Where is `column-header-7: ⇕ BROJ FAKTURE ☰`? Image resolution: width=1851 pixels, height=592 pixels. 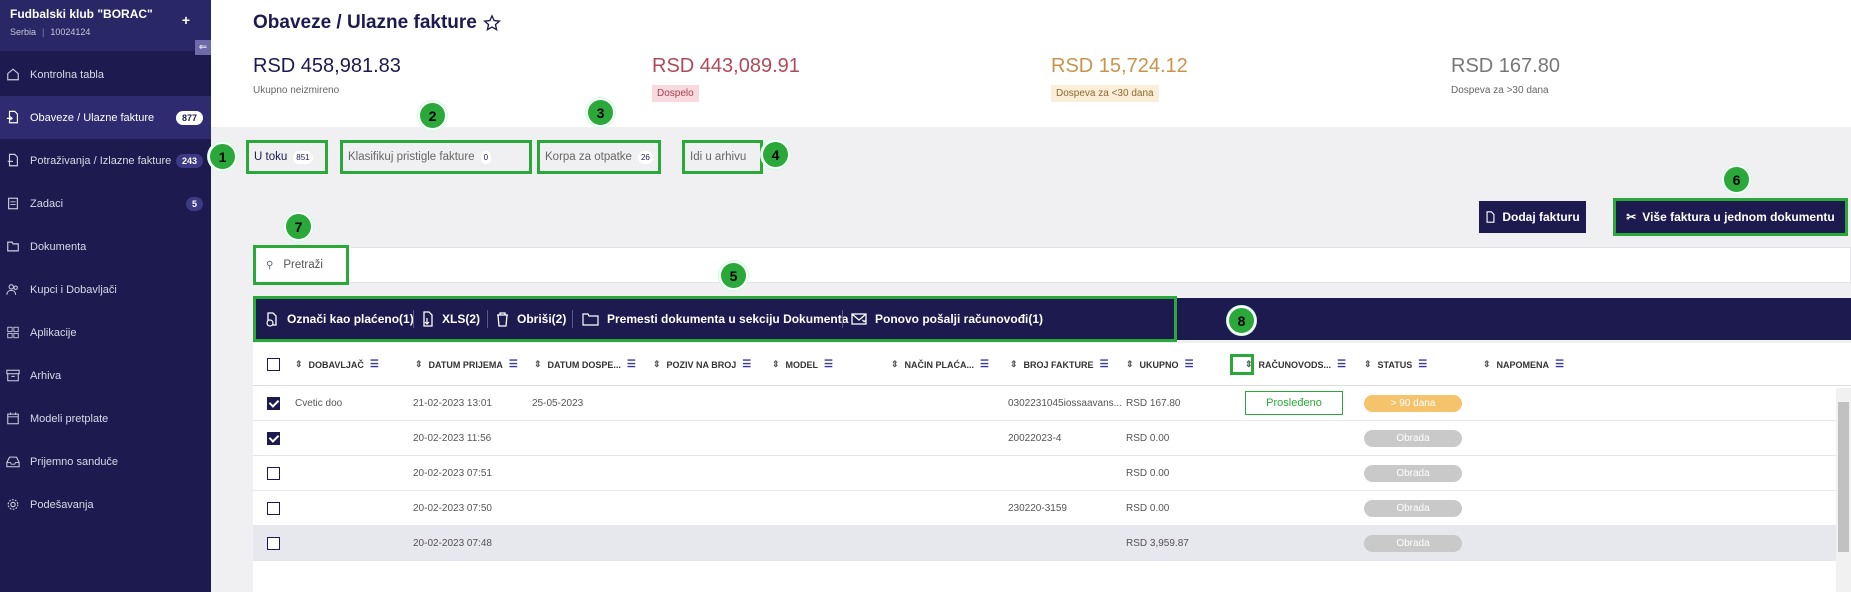 column-header-7: ⇕ BROJ FAKTURE ☰ is located at coordinates (1059, 364).